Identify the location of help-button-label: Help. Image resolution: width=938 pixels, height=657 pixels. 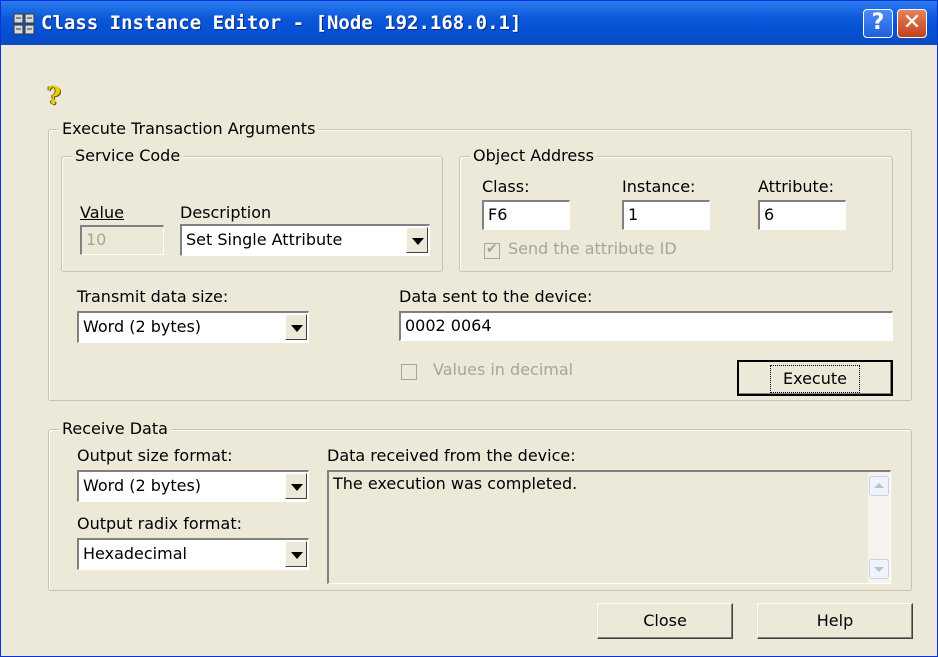
(835, 620).